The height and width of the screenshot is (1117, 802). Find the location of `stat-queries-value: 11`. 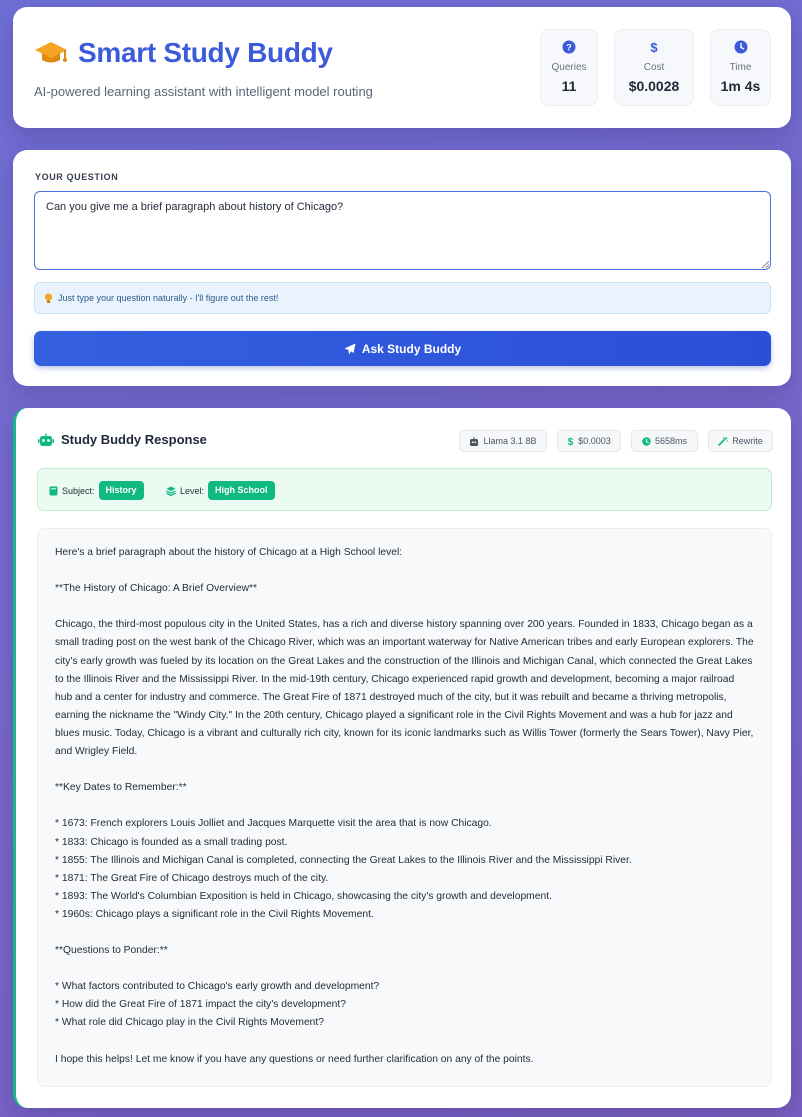

stat-queries-value: 11 is located at coordinates (569, 86).